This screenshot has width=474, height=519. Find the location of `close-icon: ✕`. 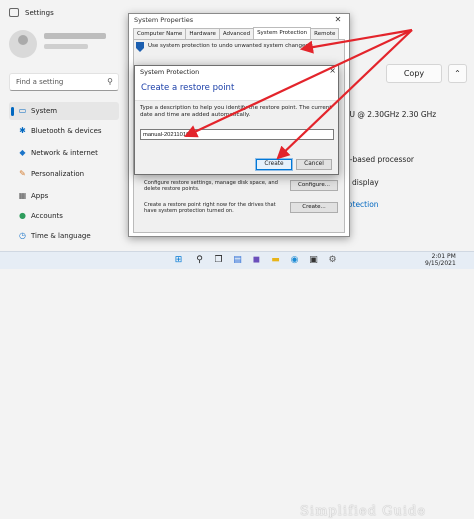

close-icon: ✕ is located at coordinates (338, 20).